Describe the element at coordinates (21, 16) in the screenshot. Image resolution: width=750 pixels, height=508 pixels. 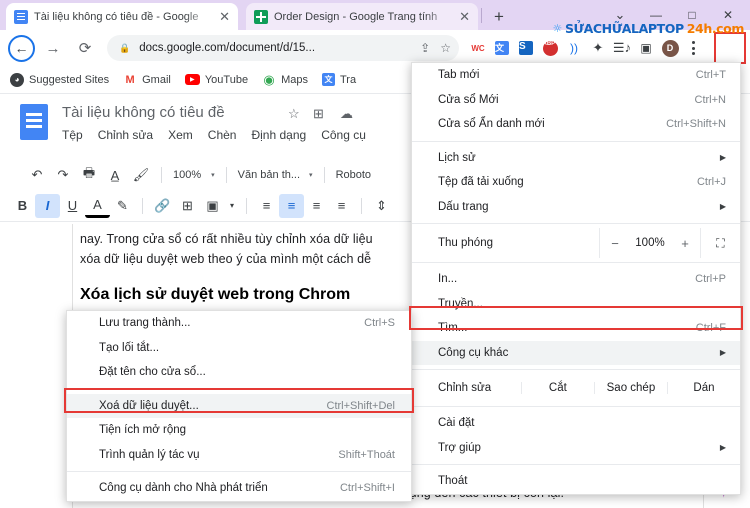
I see `google-docs-icon` at that location.